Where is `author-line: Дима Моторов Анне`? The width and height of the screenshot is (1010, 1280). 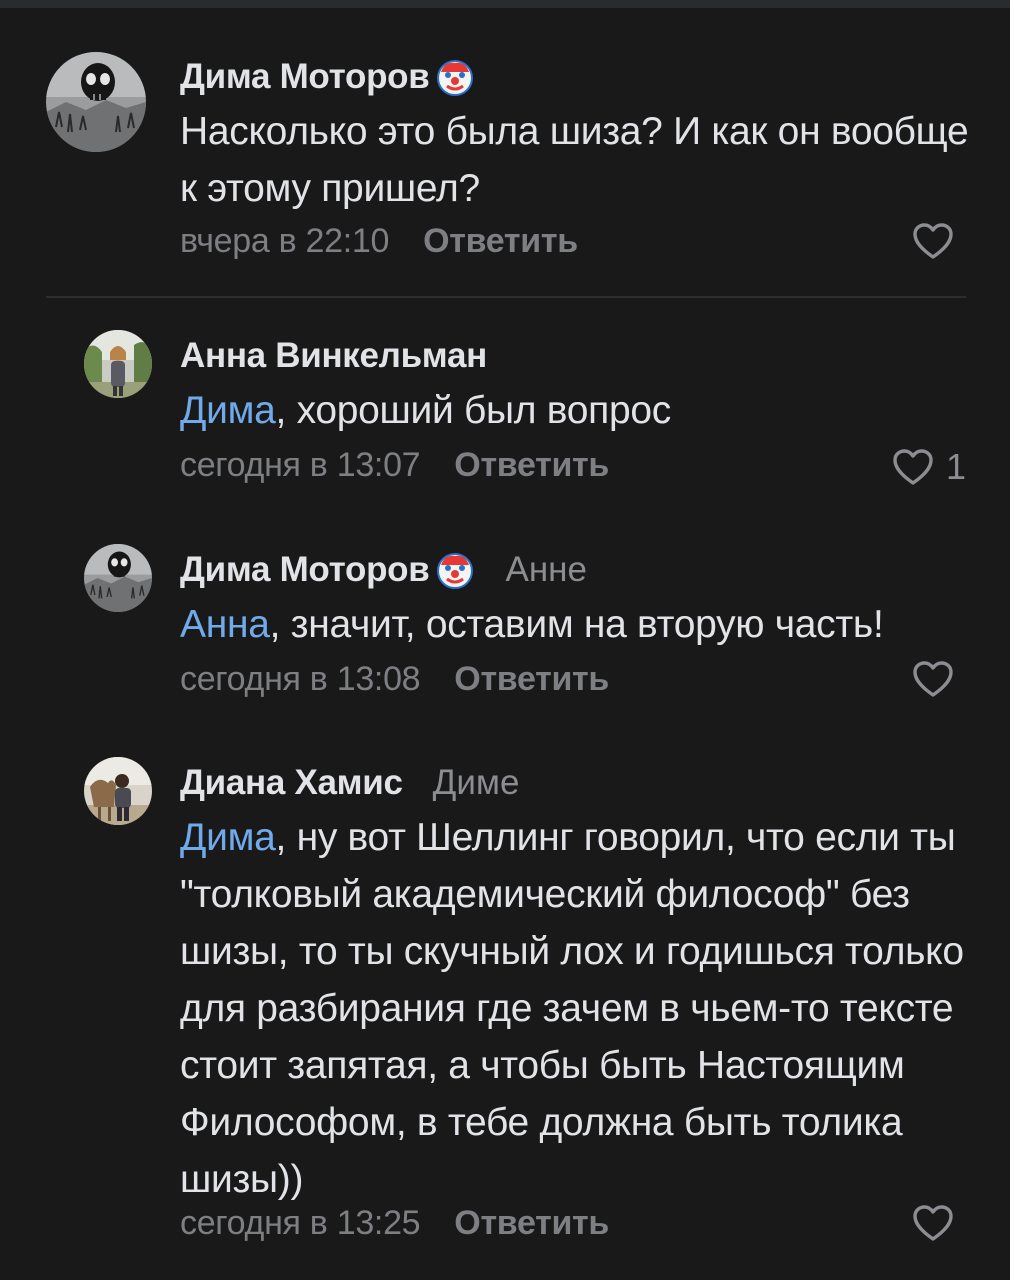
author-line: Дима Моторов Анне is located at coordinates (383, 570).